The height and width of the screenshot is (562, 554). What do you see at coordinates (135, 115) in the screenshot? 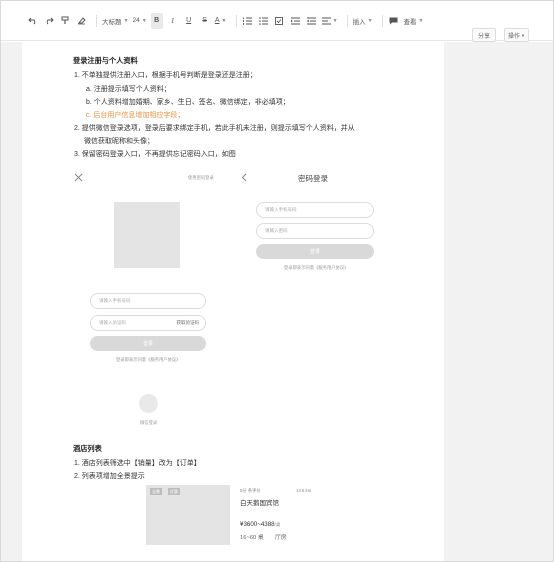
I see `list-item-highlighted: c. 后台用户信息增加相应字段；` at bounding box center [135, 115].